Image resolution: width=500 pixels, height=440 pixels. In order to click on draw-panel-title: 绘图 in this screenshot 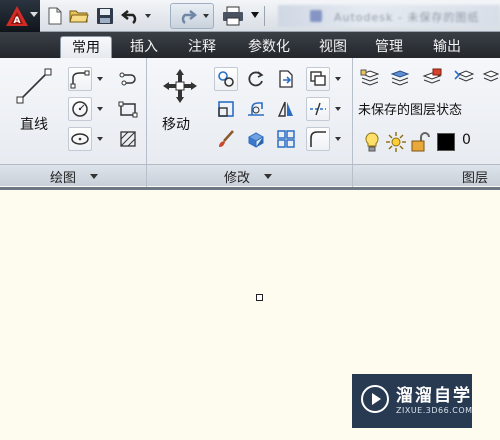, I will do `click(63, 176)`.